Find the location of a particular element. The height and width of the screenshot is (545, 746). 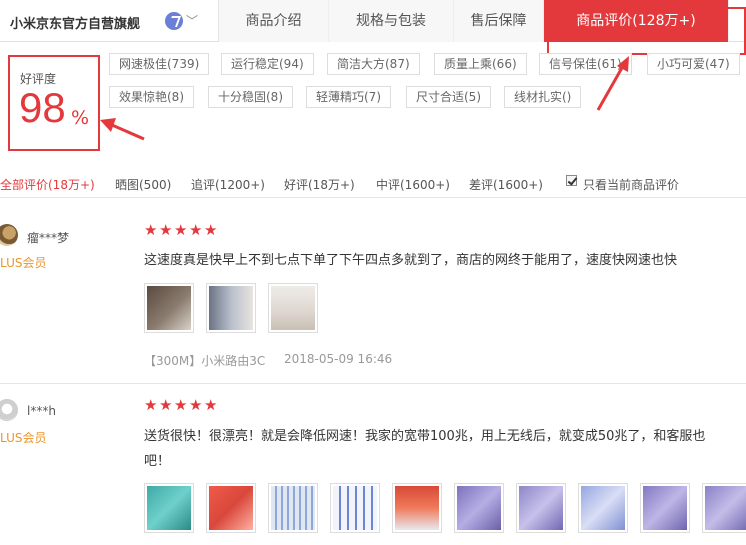

review-username: 瘤***梦 is located at coordinates (48, 238).